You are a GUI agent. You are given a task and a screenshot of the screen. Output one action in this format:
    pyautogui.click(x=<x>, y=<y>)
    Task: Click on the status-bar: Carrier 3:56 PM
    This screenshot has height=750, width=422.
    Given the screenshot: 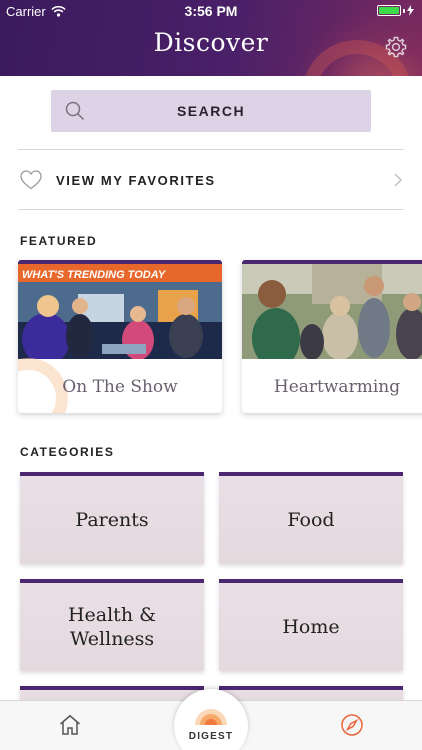 What is the action you would take?
    pyautogui.click(x=211, y=11)
    